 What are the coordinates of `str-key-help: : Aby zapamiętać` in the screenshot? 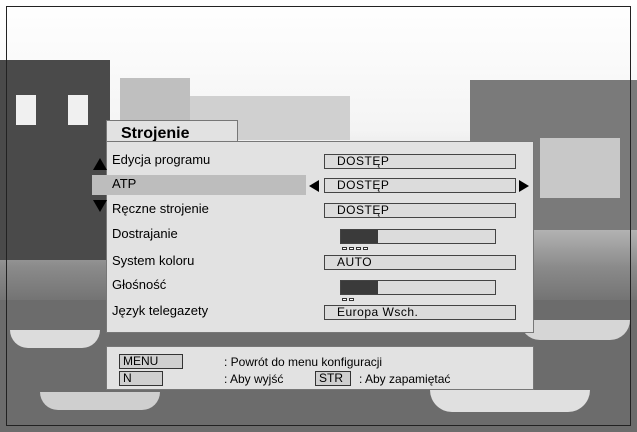 It's located at (405, 379).